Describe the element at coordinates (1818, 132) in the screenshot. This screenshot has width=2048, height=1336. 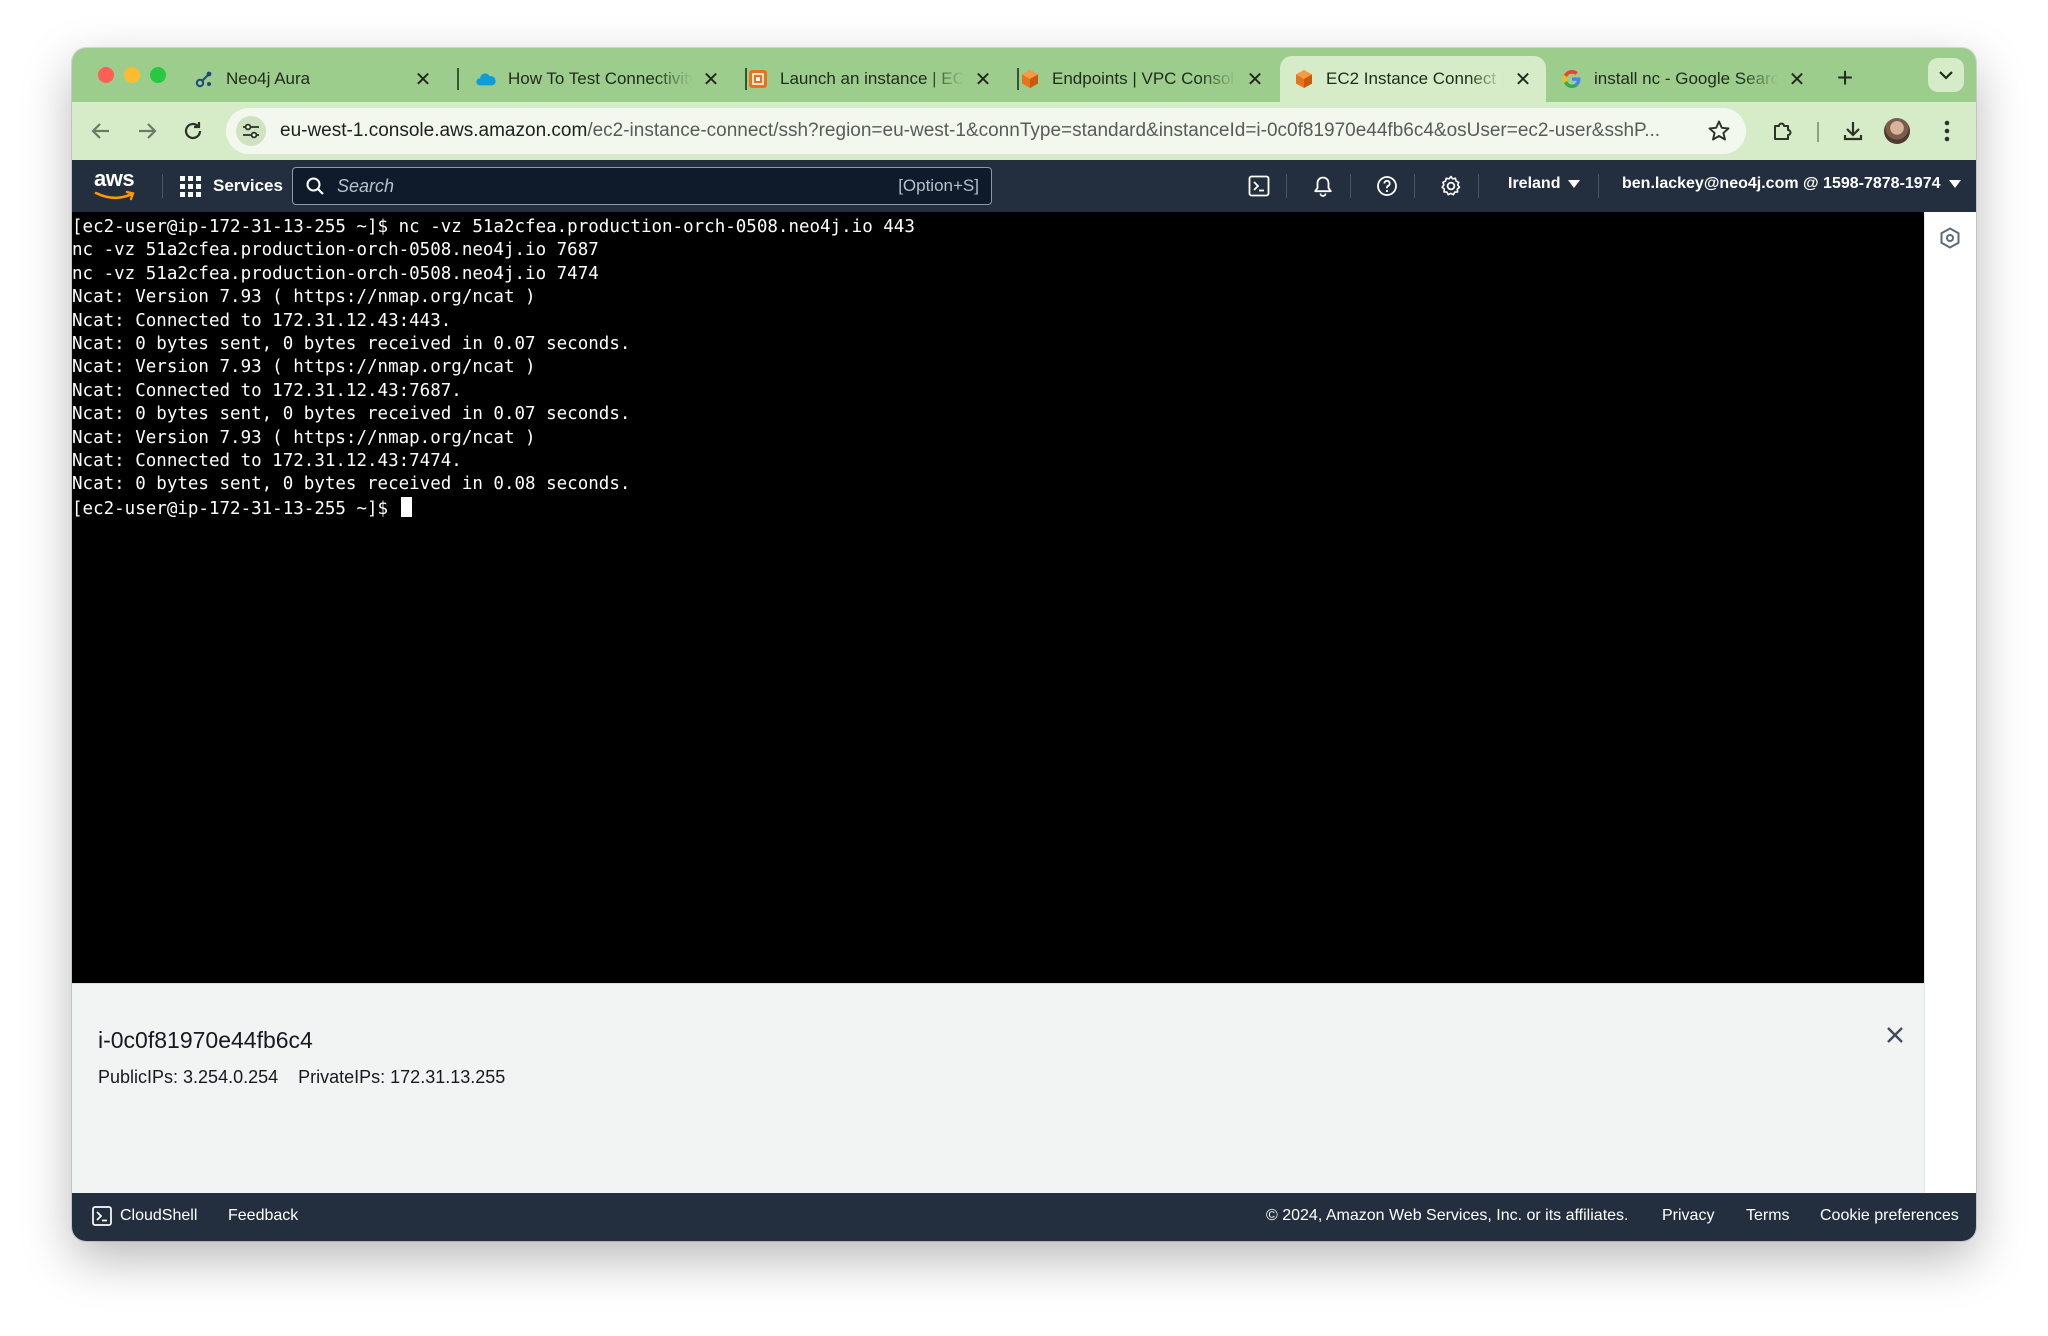
I see `toolbar-divider` at that location.